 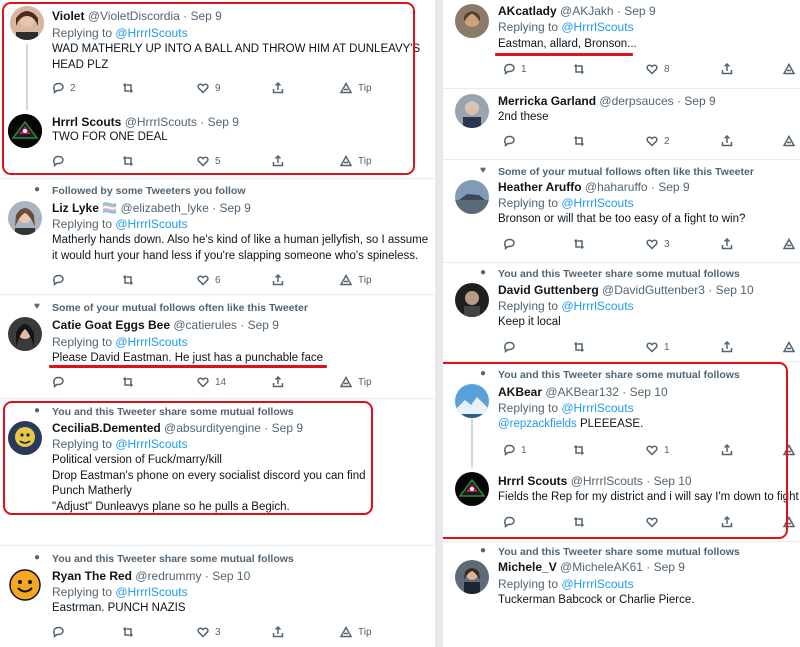 I want to click on like-button: 8, so click(x=658, y=69).